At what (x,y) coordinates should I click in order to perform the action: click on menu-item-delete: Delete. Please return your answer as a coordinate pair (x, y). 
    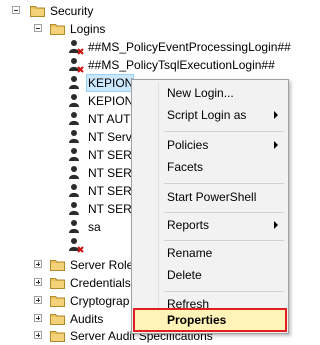
    Looking at the image, I should click on (210, 275).